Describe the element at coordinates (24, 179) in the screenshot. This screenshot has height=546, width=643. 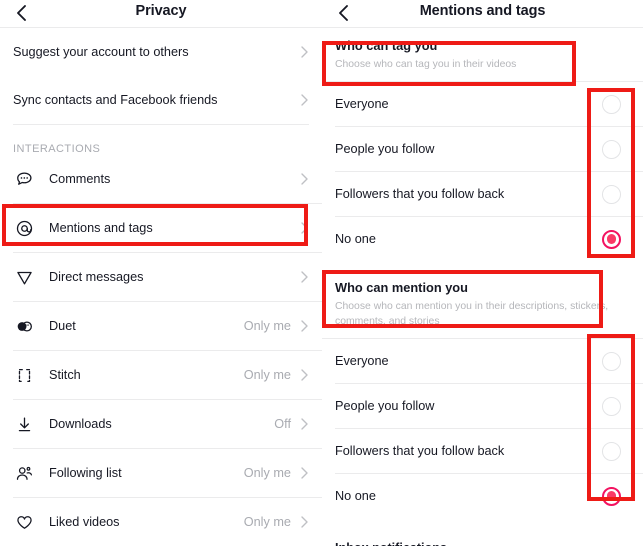
I see `comment-icon` at that location.